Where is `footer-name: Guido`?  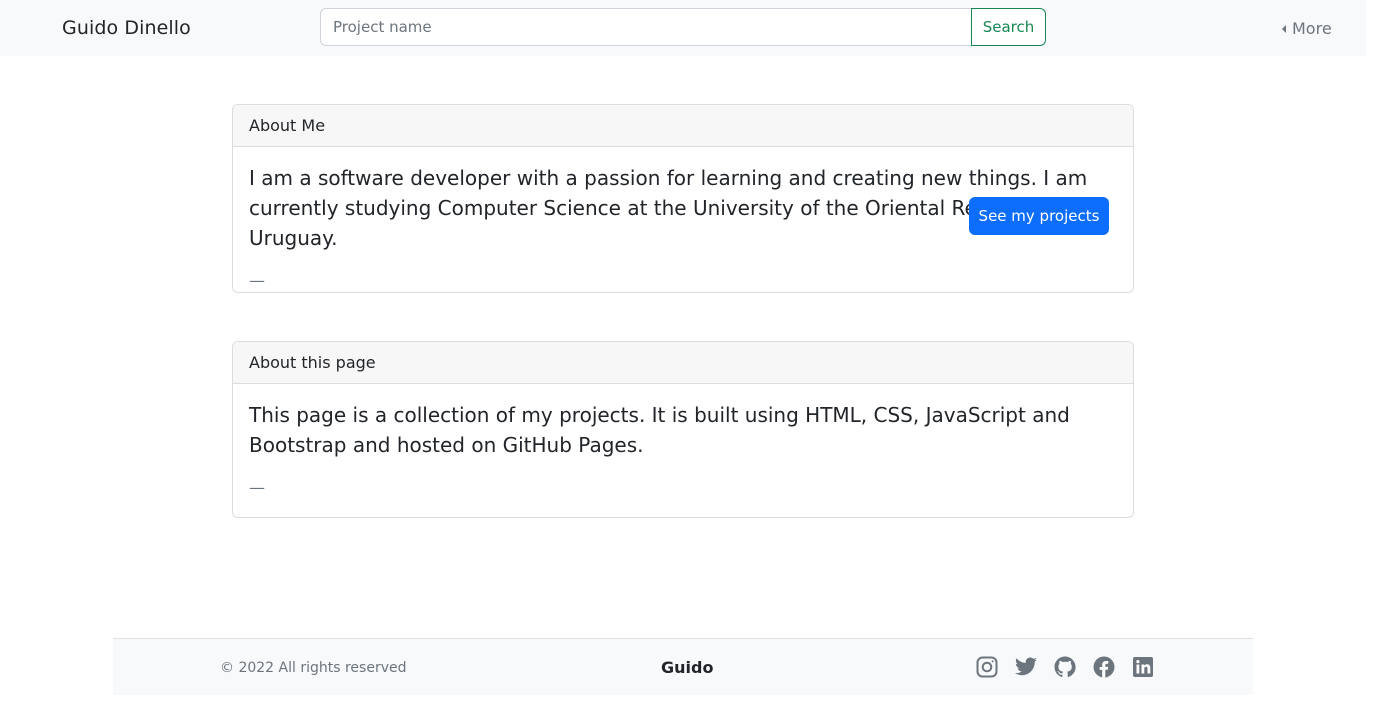
footer-name: Guido is located at coordinates (687, 667).